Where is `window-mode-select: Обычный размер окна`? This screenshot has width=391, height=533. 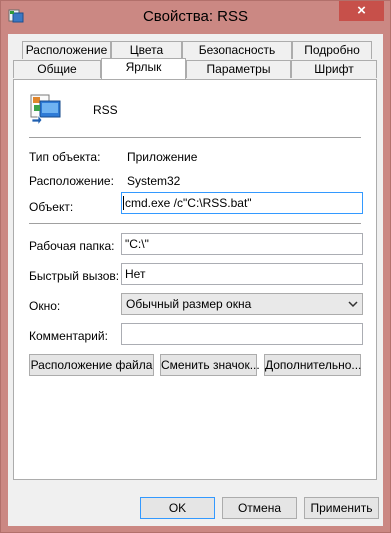
window-mode-select: Обычный размер окна is located at coordinates (242, 304).